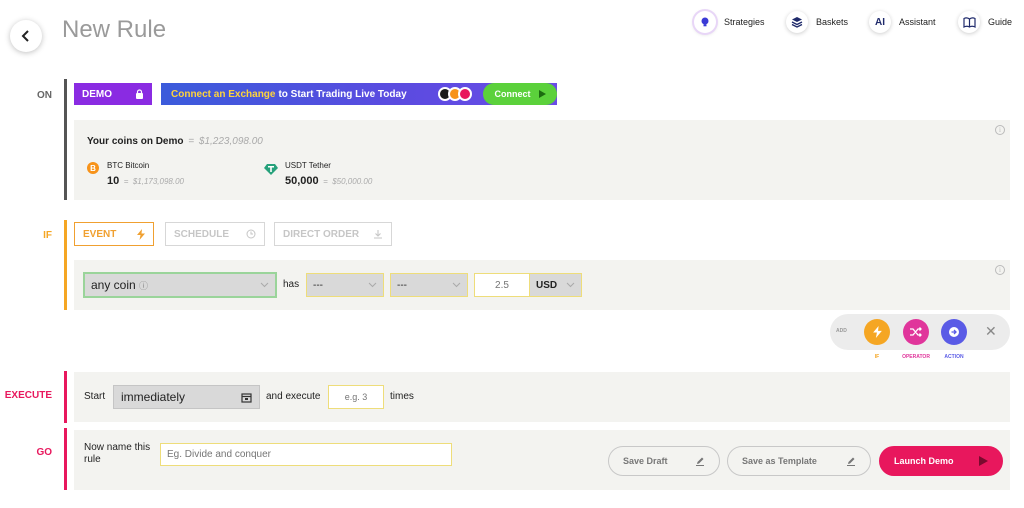 This screenshot has height=508, width=1024. What do you see at coordinates (799, 461) in the screenshot?
I see `save-template-button: Save as Template` at bounding box center [799, 461].